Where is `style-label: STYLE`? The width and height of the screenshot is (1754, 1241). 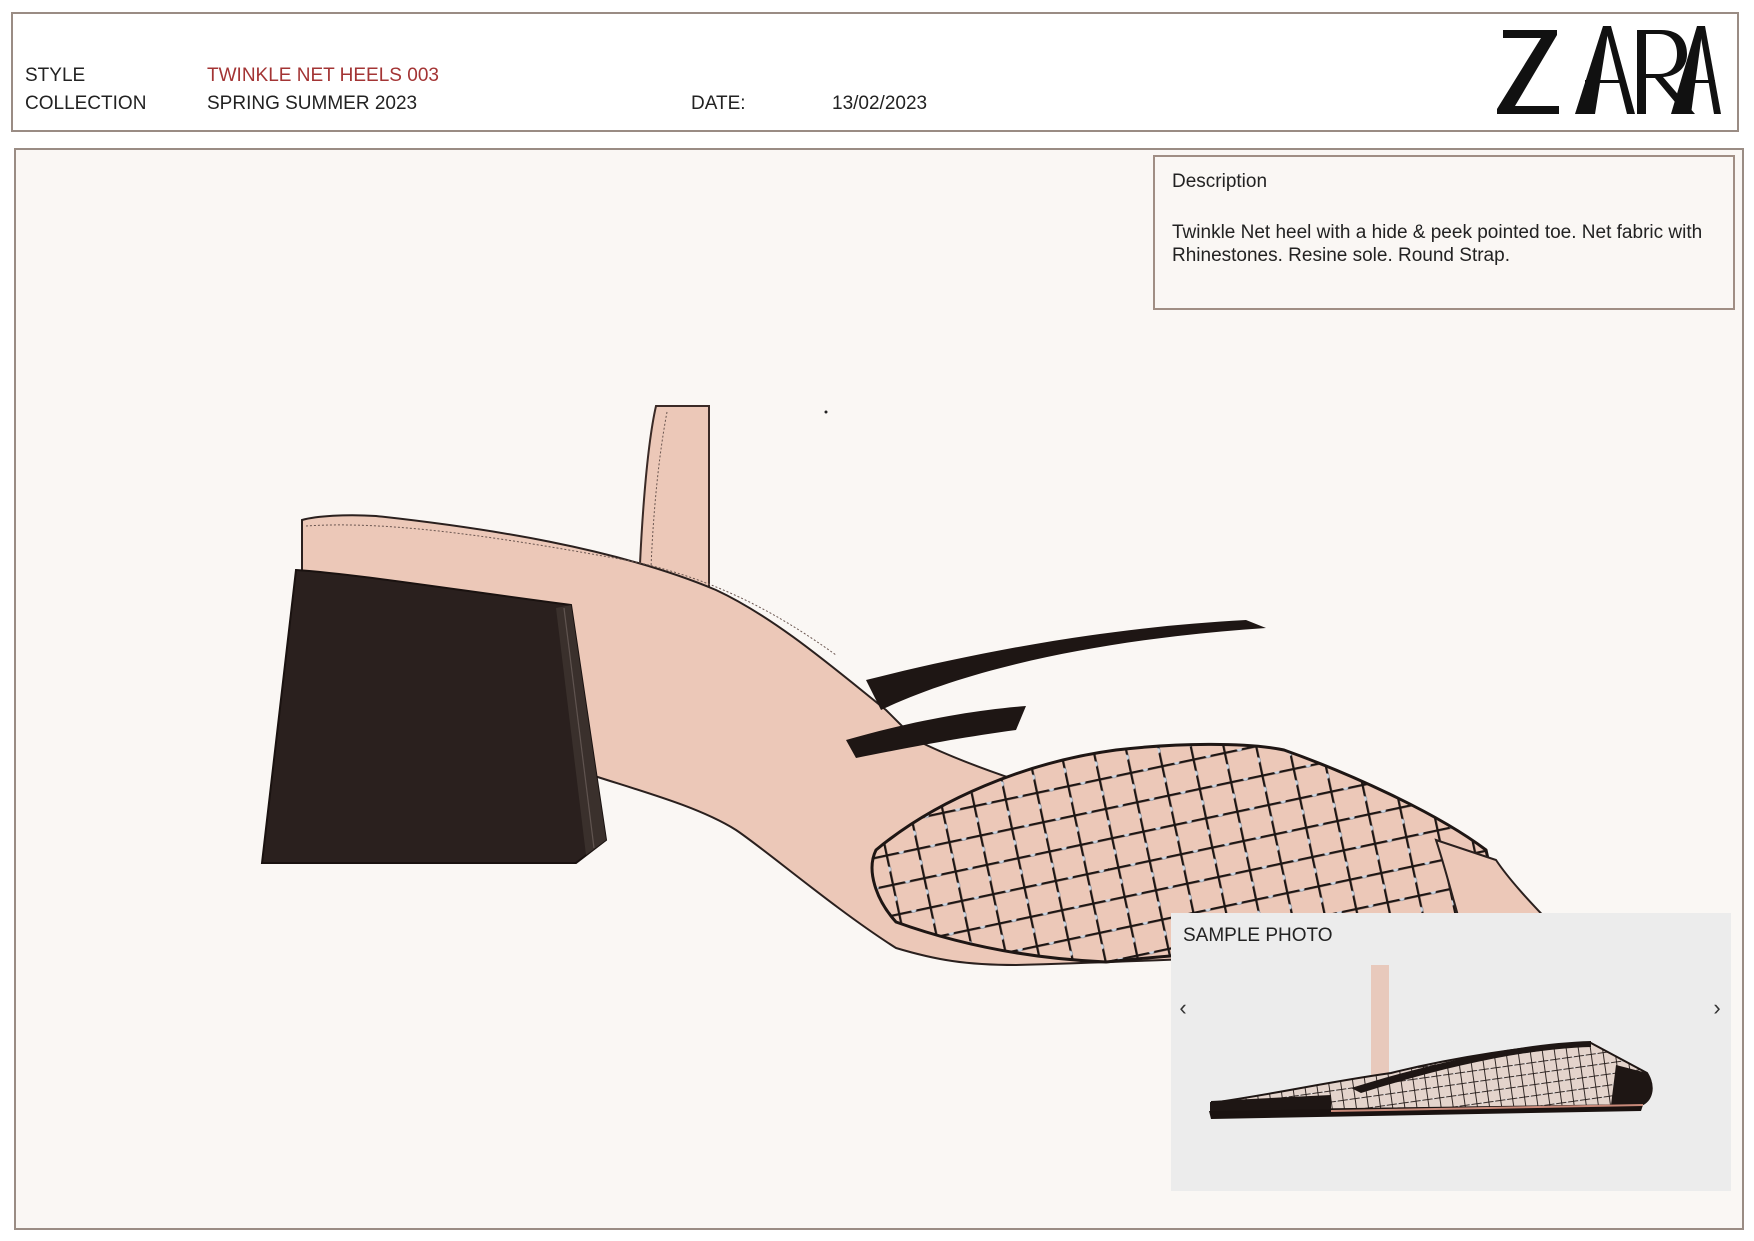 style-label: STYLE is located at coordinates (55, 75).